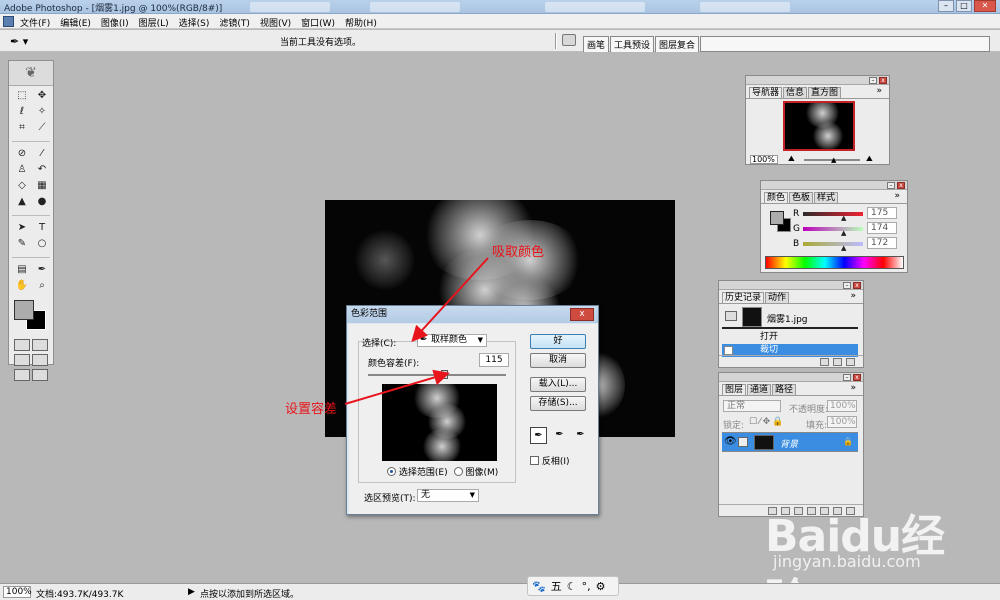  I want to click on tab-paths: 路径, so click(784, 389).